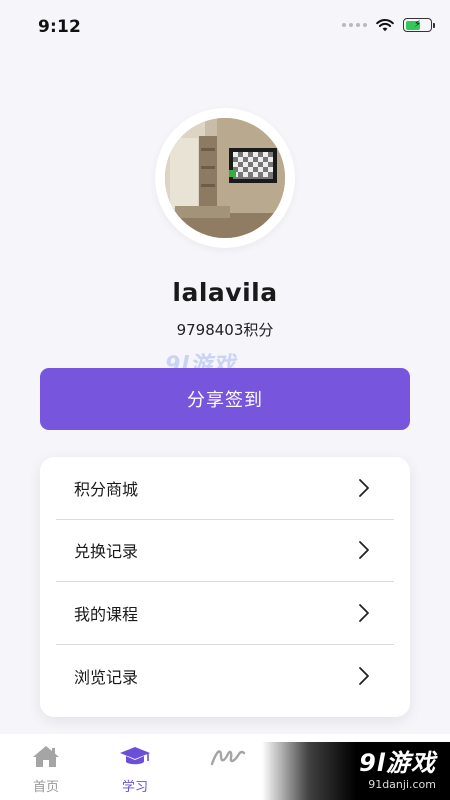  What do you see at coordinates (225, 551) in the screenshot?
I see `menu-item-redeem-history: 兑换记录` at bounding box center [225, 551].